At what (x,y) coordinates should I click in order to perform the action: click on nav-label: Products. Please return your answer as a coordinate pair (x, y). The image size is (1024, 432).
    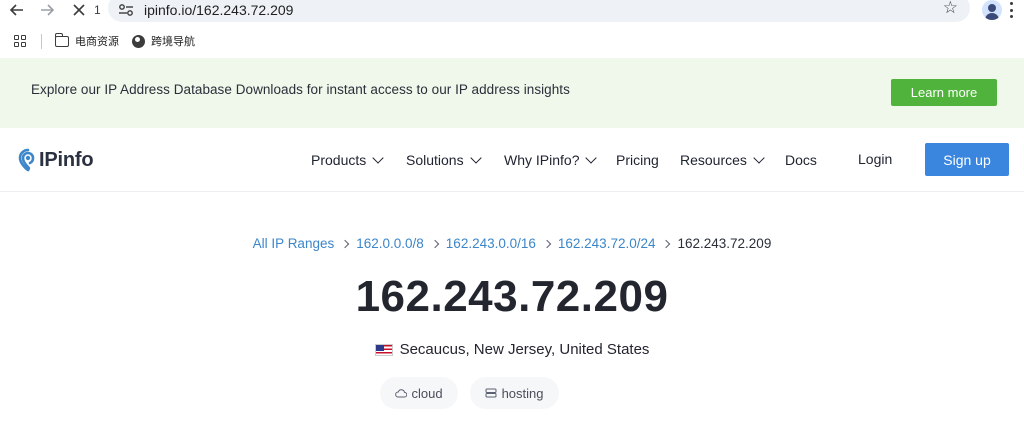
    Looking at the image, I should click on (339, 160).